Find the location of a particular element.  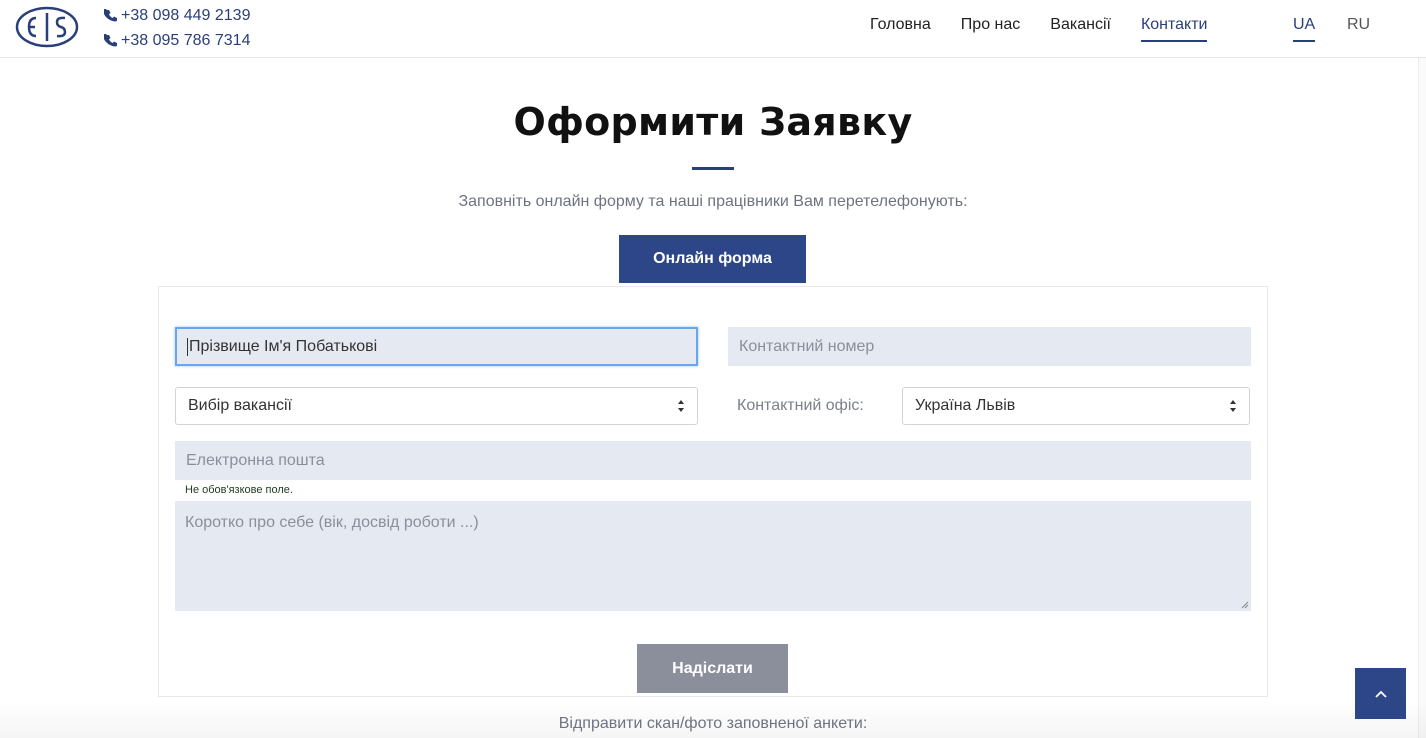

nav-item-contacts: Контакти is located at coordinates (1174, 28).